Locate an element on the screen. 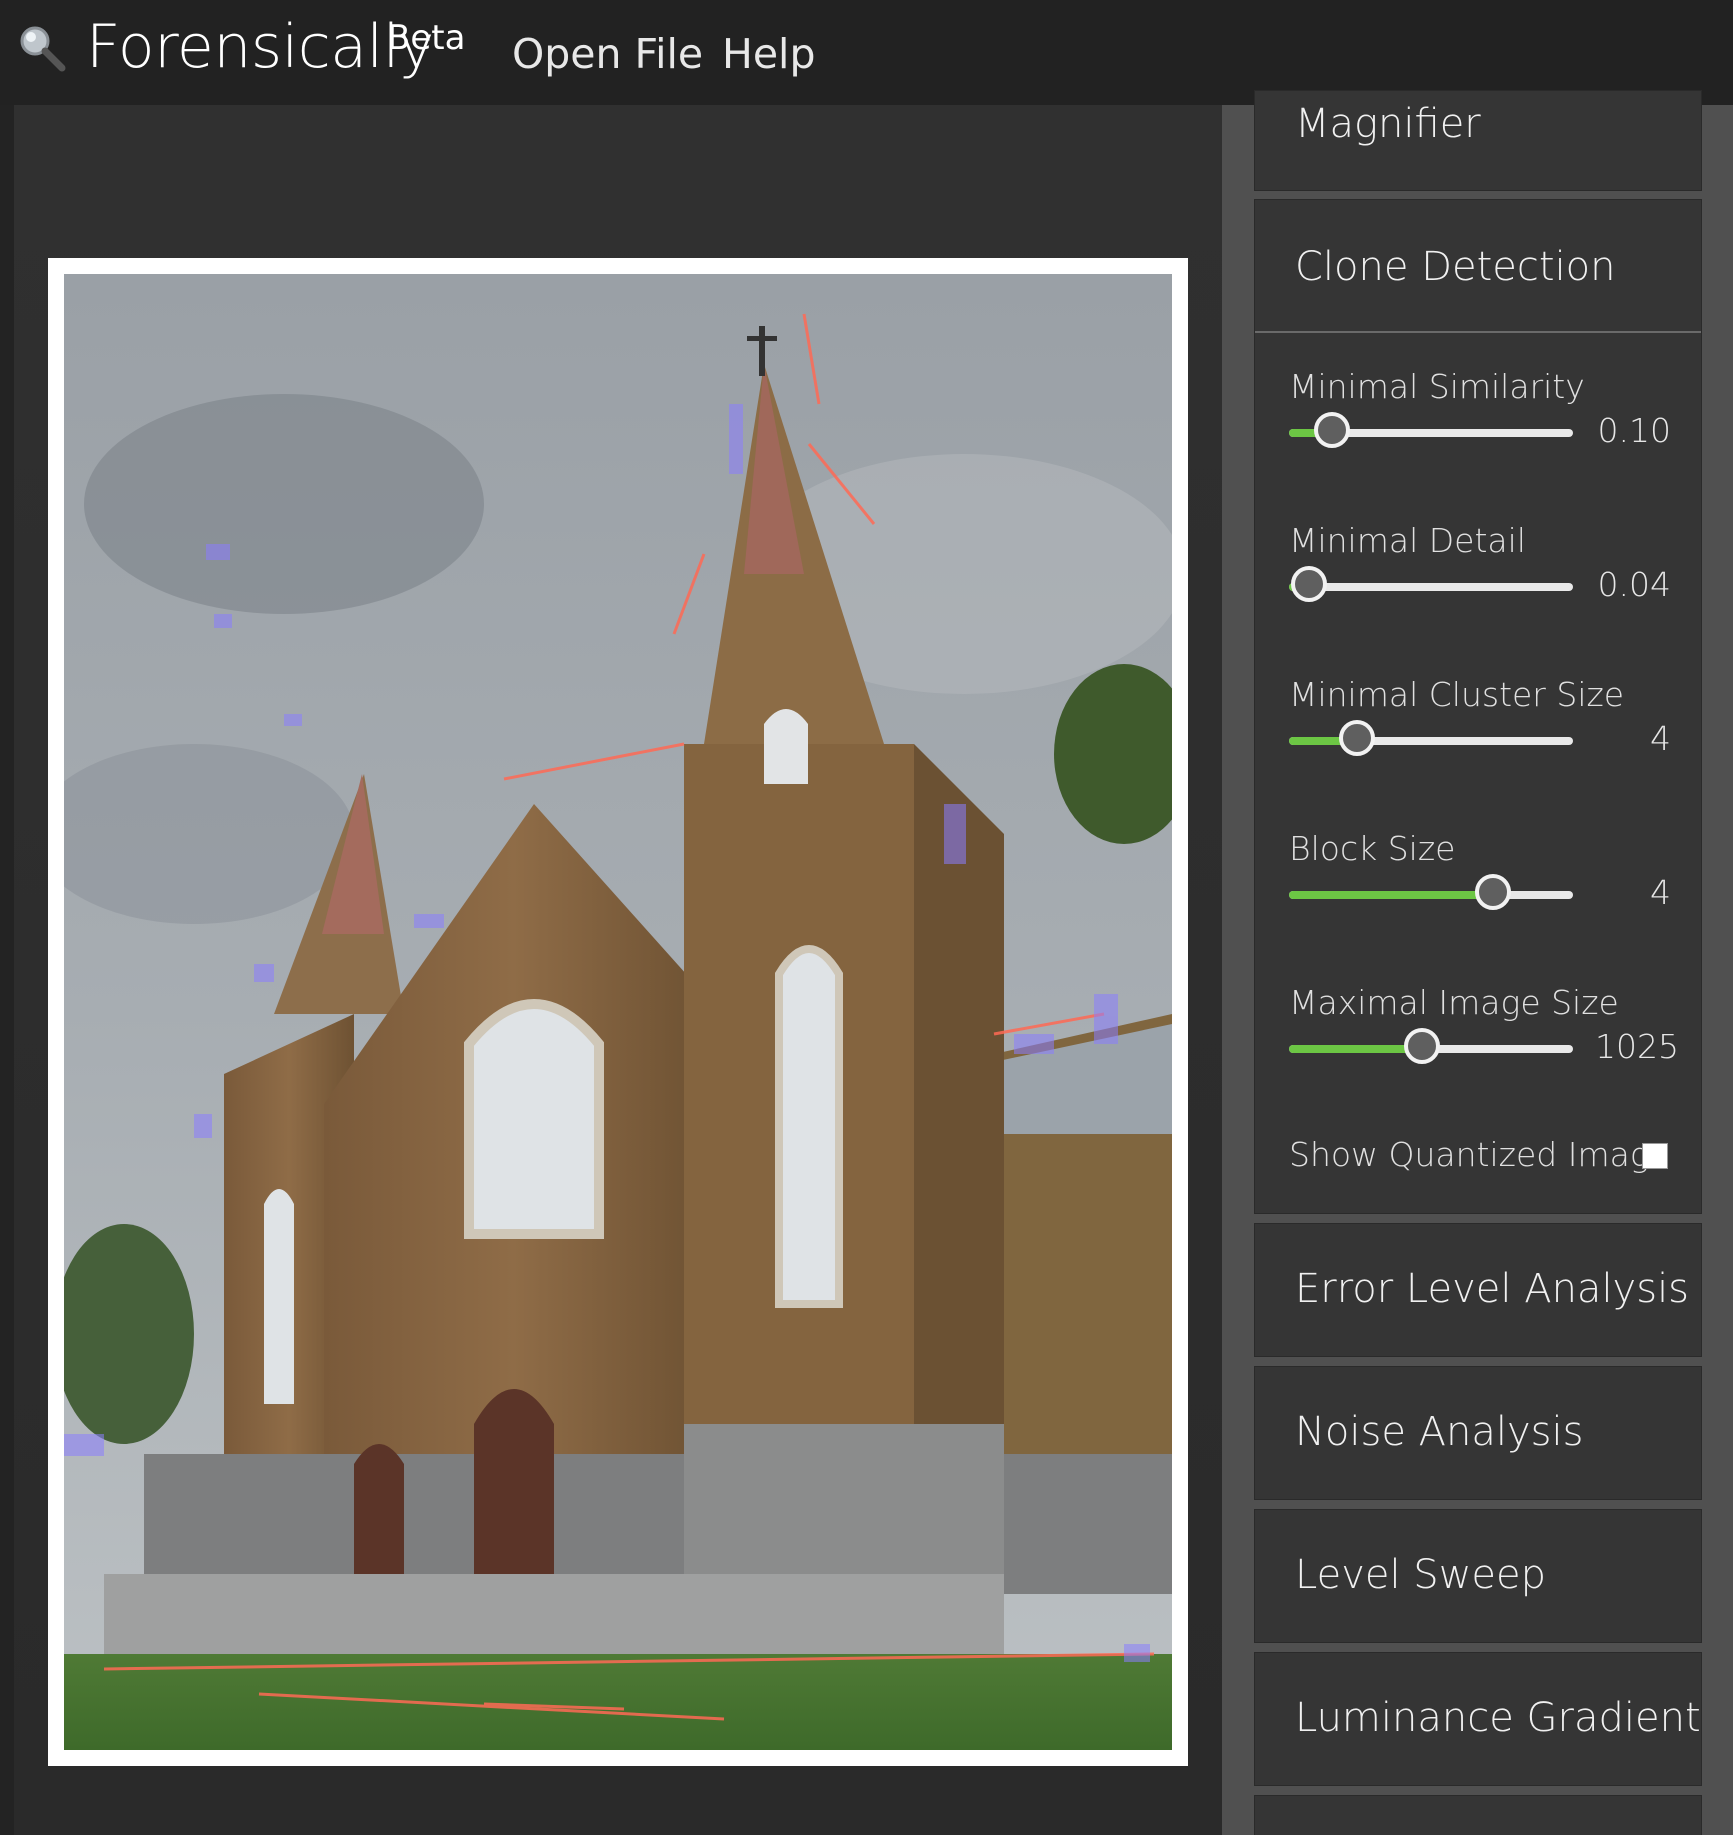 The height and width of the screenshot is (1835, 1733). maximal-image-size-thumb is located at coordinates (1422, 1046).